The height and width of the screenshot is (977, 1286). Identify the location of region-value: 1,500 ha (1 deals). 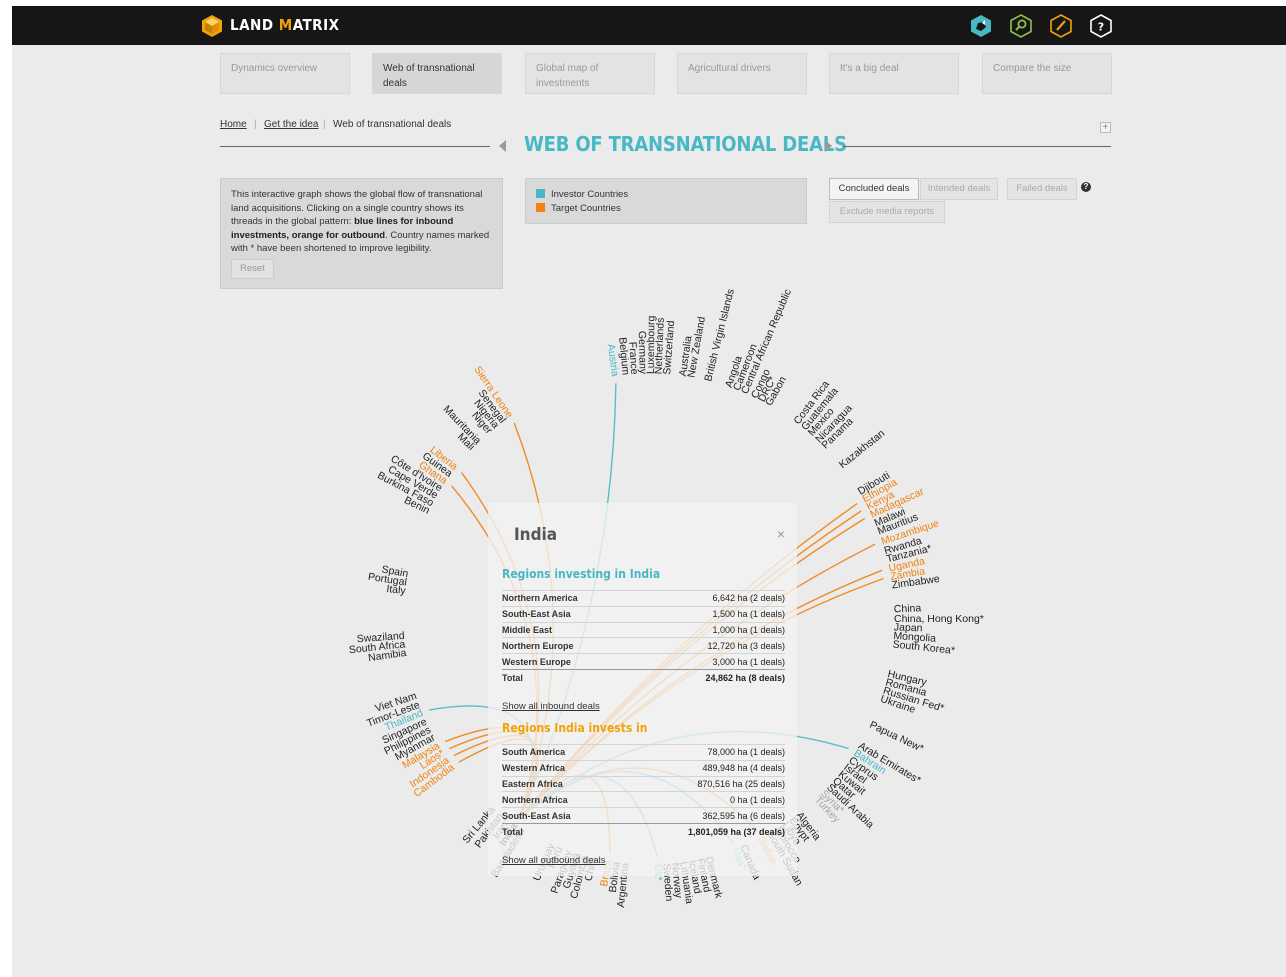
(712, 614).